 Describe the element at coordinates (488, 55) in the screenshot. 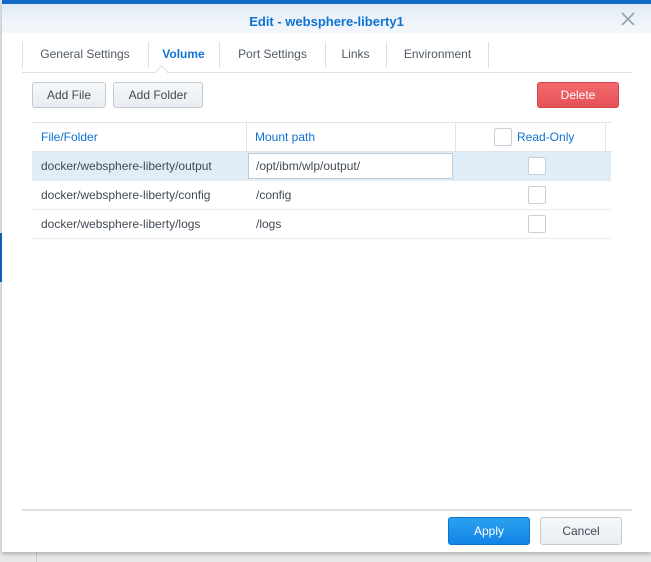

I see `tab-divider` at that location.